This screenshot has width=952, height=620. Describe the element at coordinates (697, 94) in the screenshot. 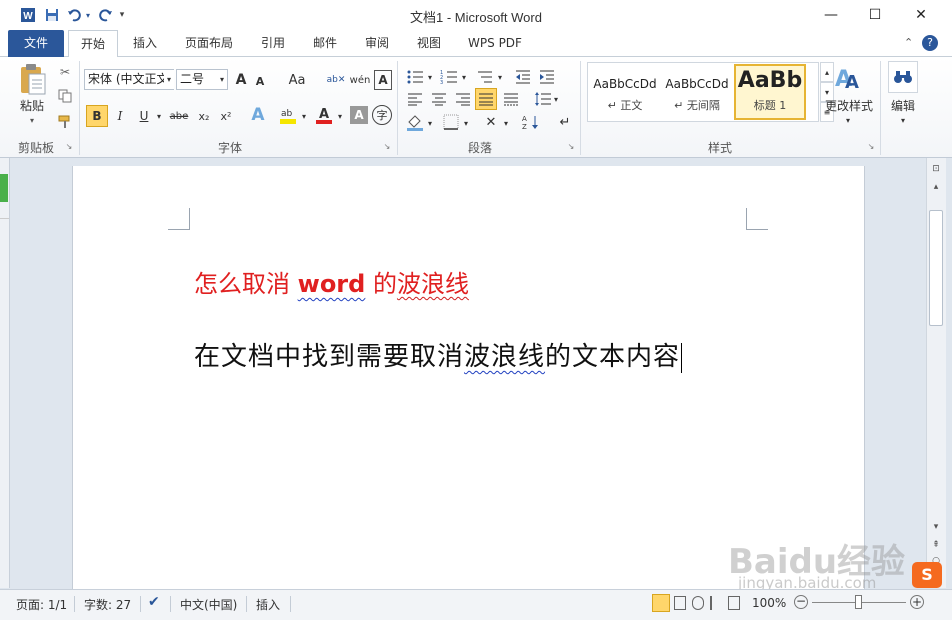

I see `style-no-spacing: AaBbCcDd ↵ 无间隔` at that location.